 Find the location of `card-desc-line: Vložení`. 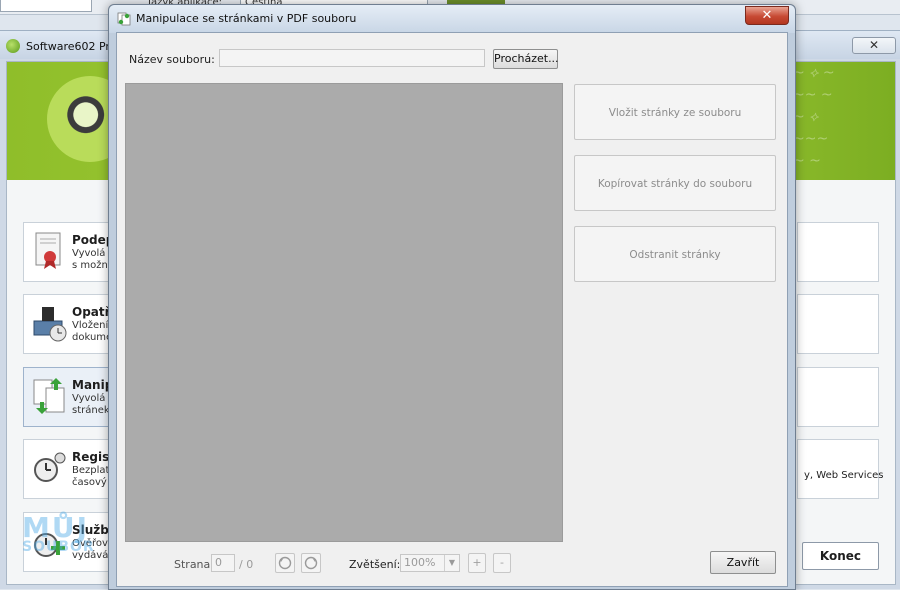

card-desc-line: Vložení is located at coordinates (90, 325).